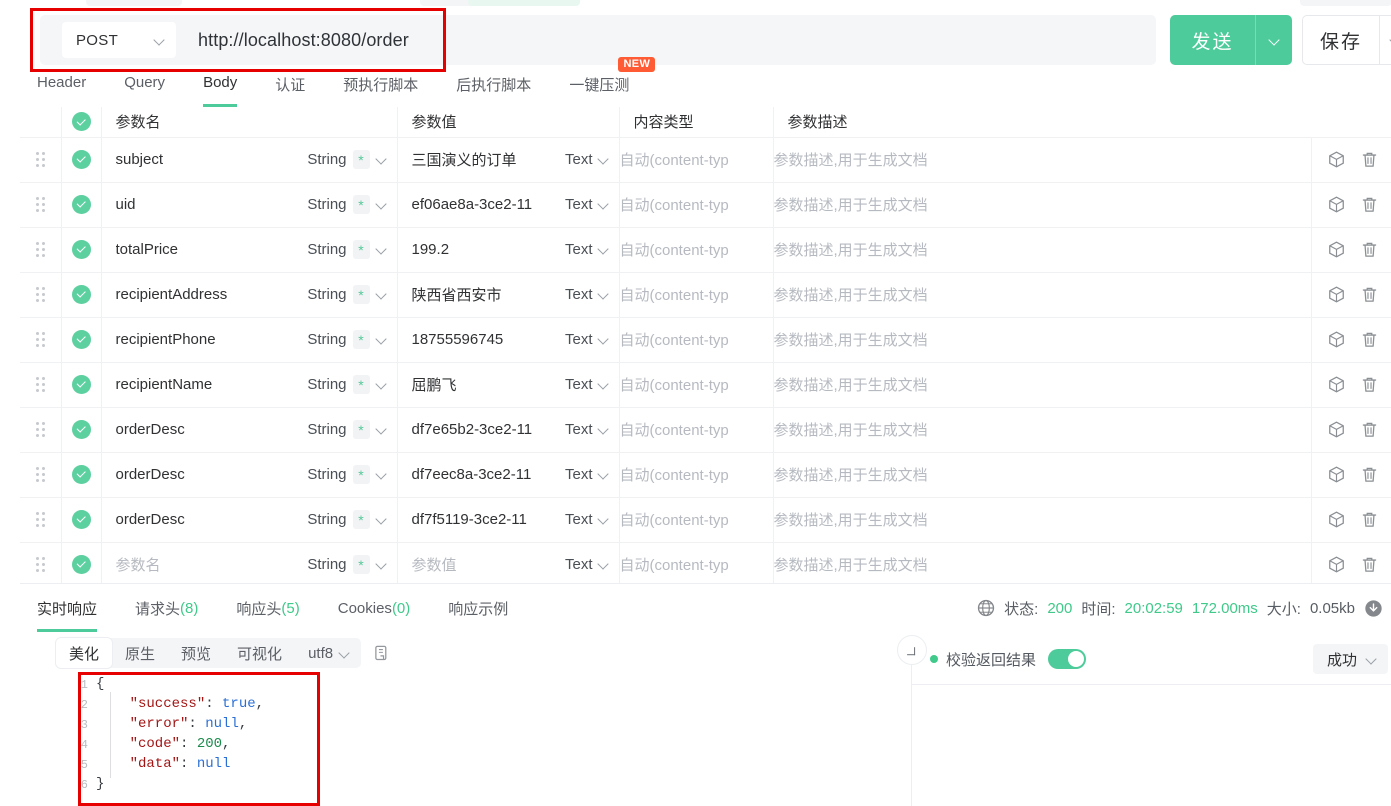 The height and width of the screenshot is (806, 1391). What do you see at coordinates (61, 89) in the screenshot?
I see `request-tab-Header: Header` at bounding box center [61, 89].